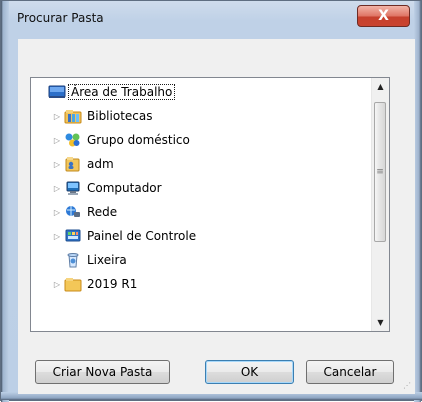 This screenshot has width=422, height=402. I want to click on user-folder-icon, so click(73, 164).